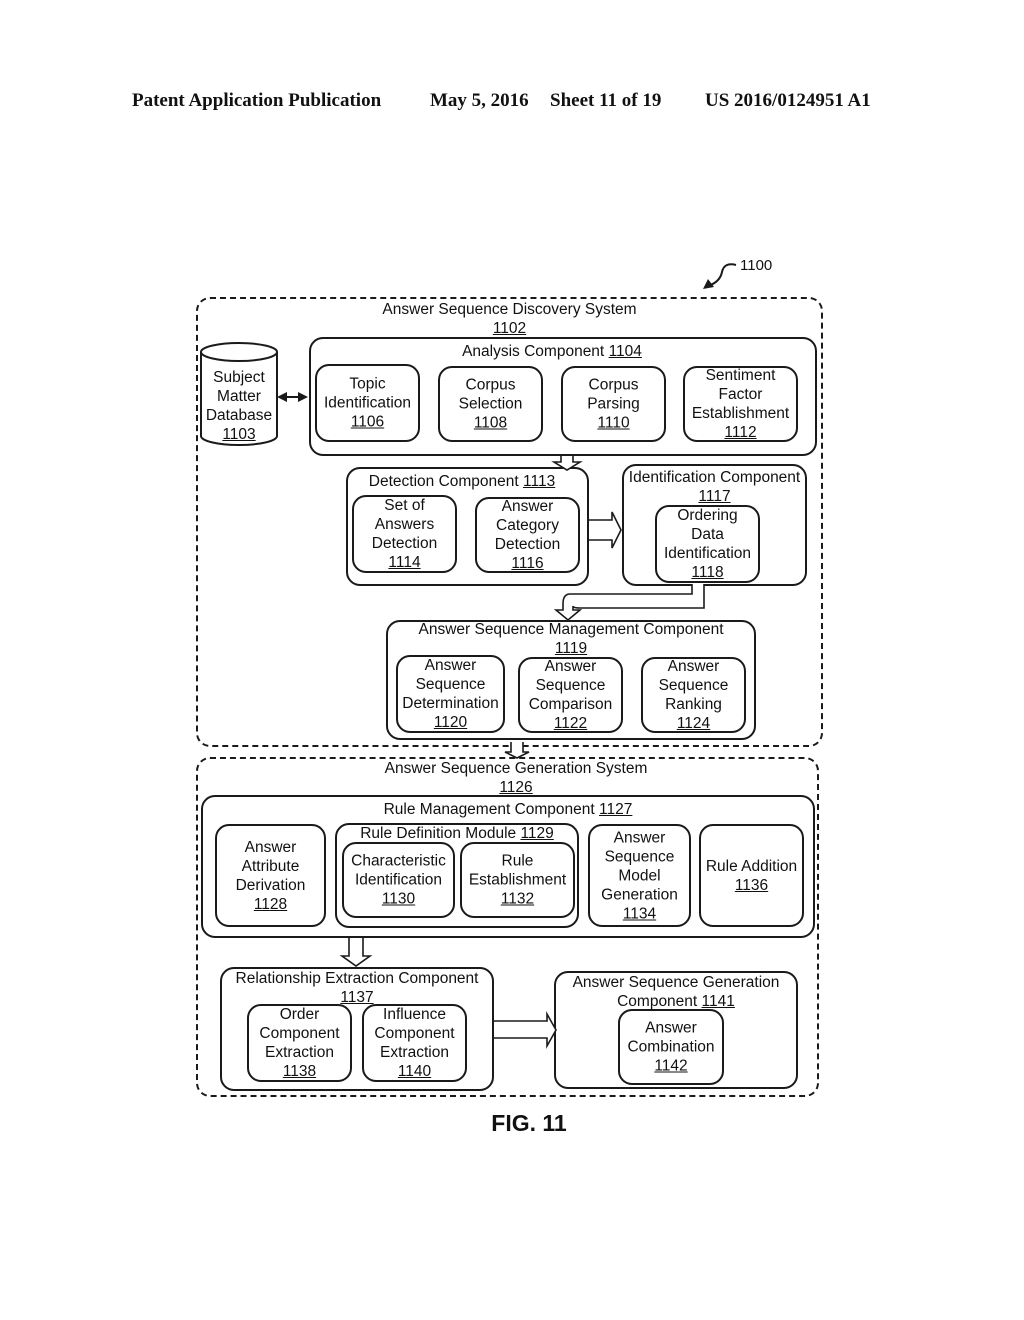 This screenshot has height=1320, width=1024. What do you see at coordinates (517, 899) in the screenshot?
I see `reference-number: 1132` at bounding box center [517, 899].